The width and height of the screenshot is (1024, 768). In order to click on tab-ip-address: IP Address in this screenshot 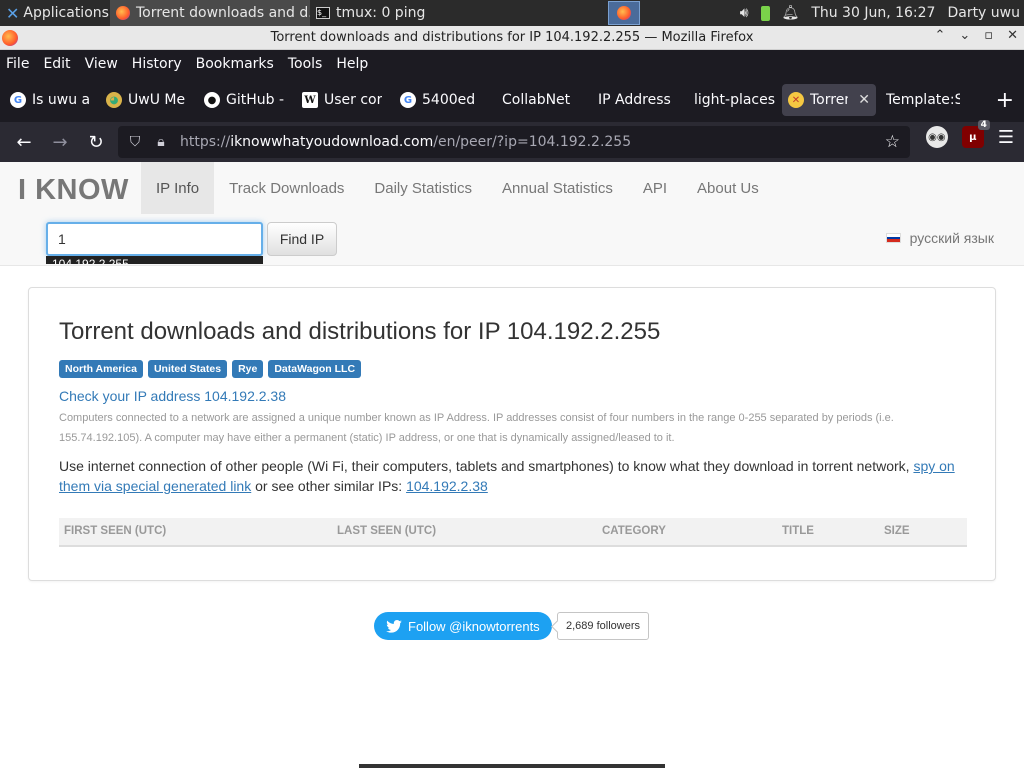, I will do `click(637, 100)`.